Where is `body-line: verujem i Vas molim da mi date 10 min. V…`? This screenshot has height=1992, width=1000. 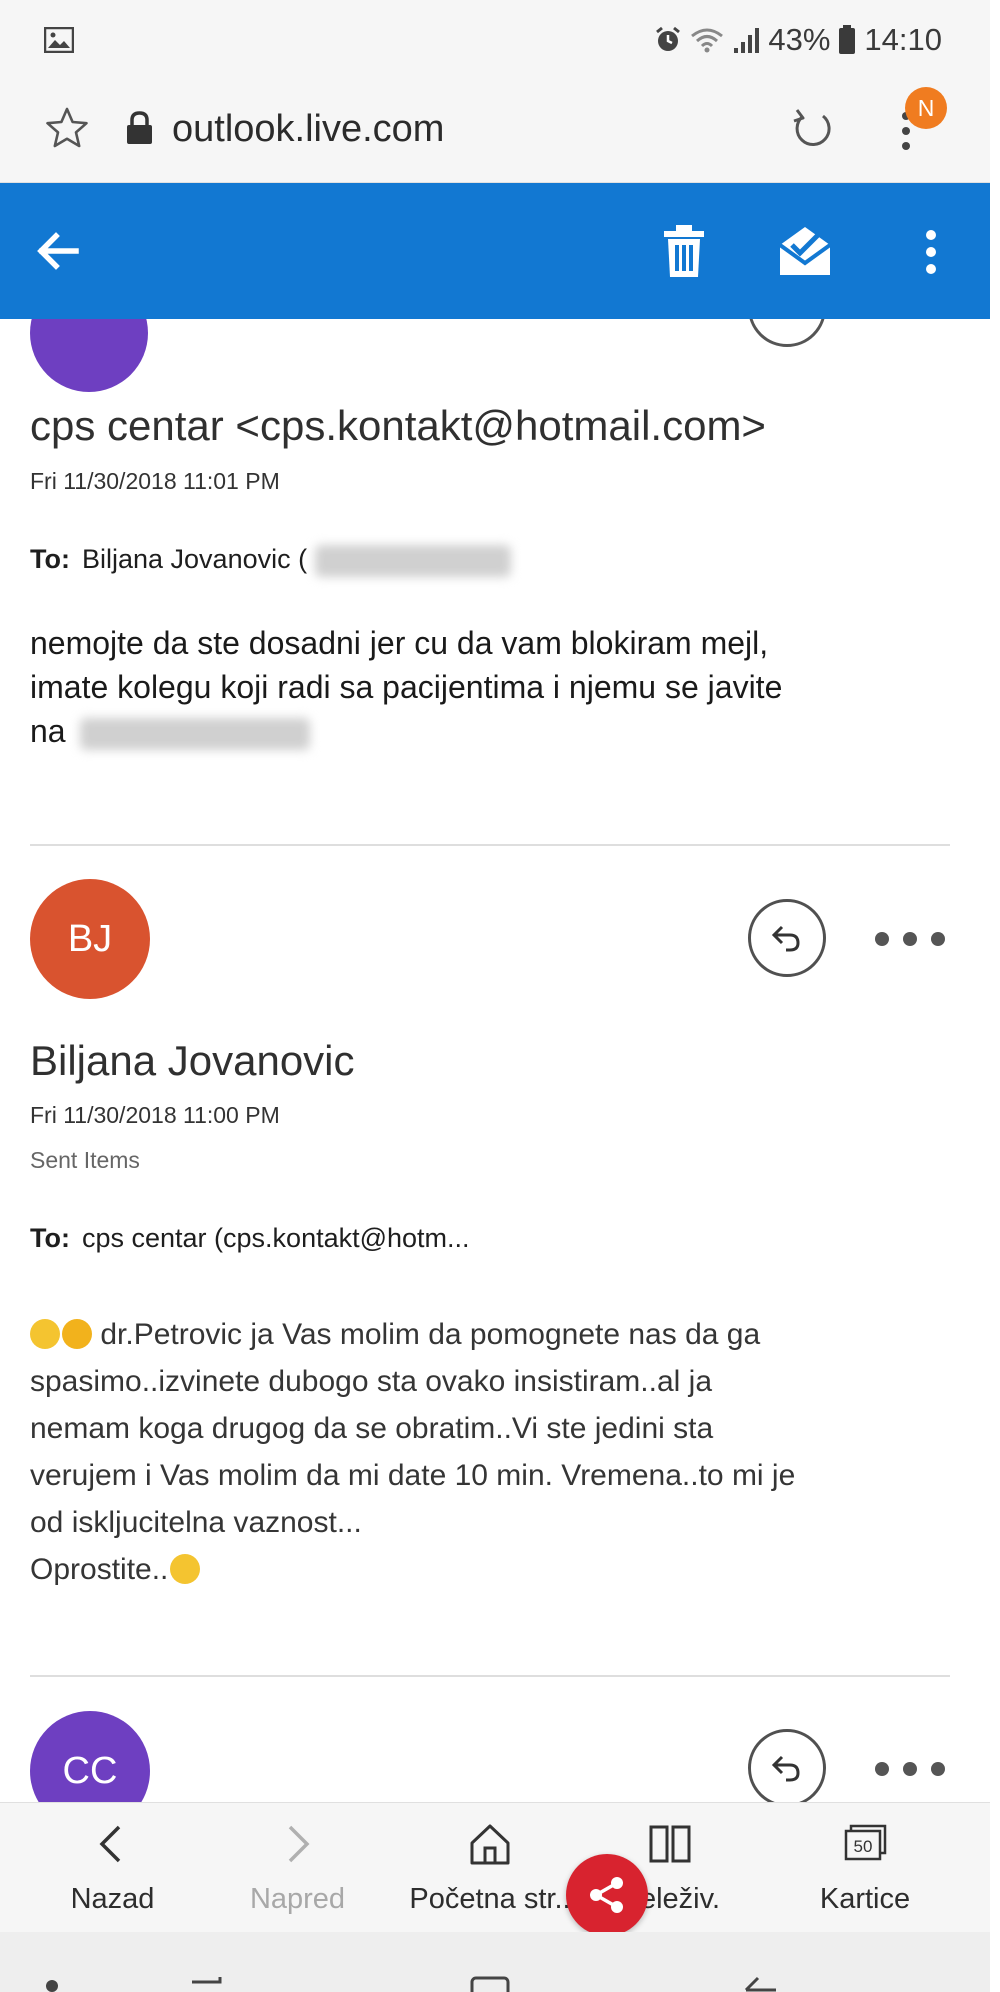
body-line: verujem i Vas molim da mi date 10 min. V… is located at coordinates (413, 1475).